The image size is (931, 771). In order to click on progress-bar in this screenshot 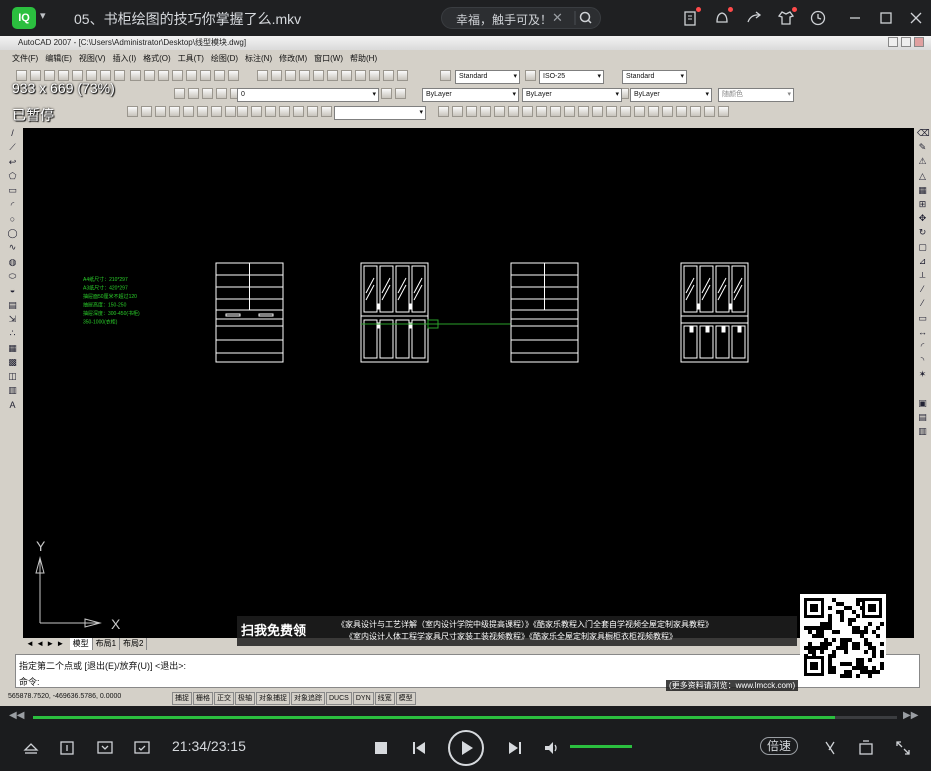, I will do `click(465, 717)`.